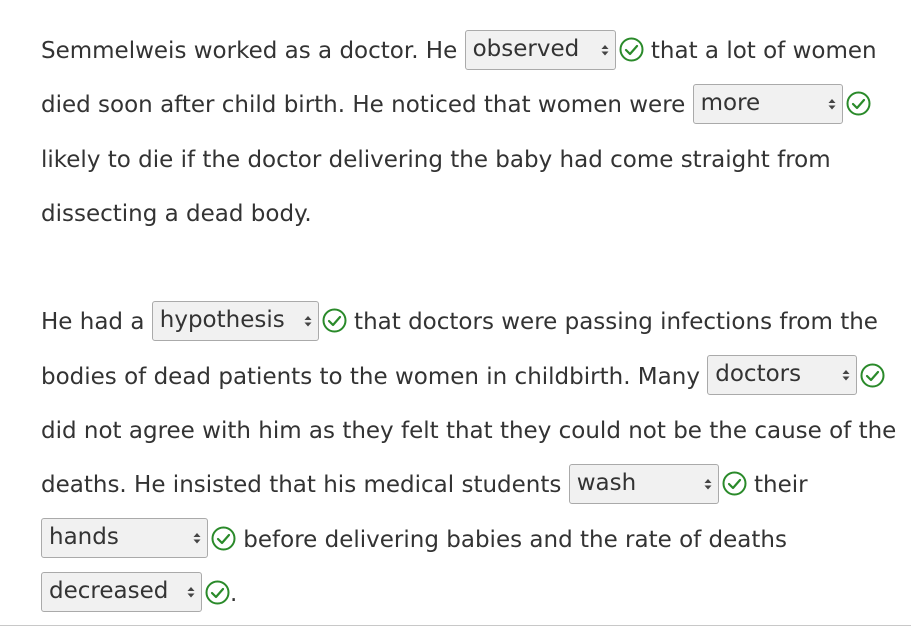 The image size is (911, 627). Describe the element at coordinates (84, 537) in the screenshot. I see `dropdown-value: hands` at that location.